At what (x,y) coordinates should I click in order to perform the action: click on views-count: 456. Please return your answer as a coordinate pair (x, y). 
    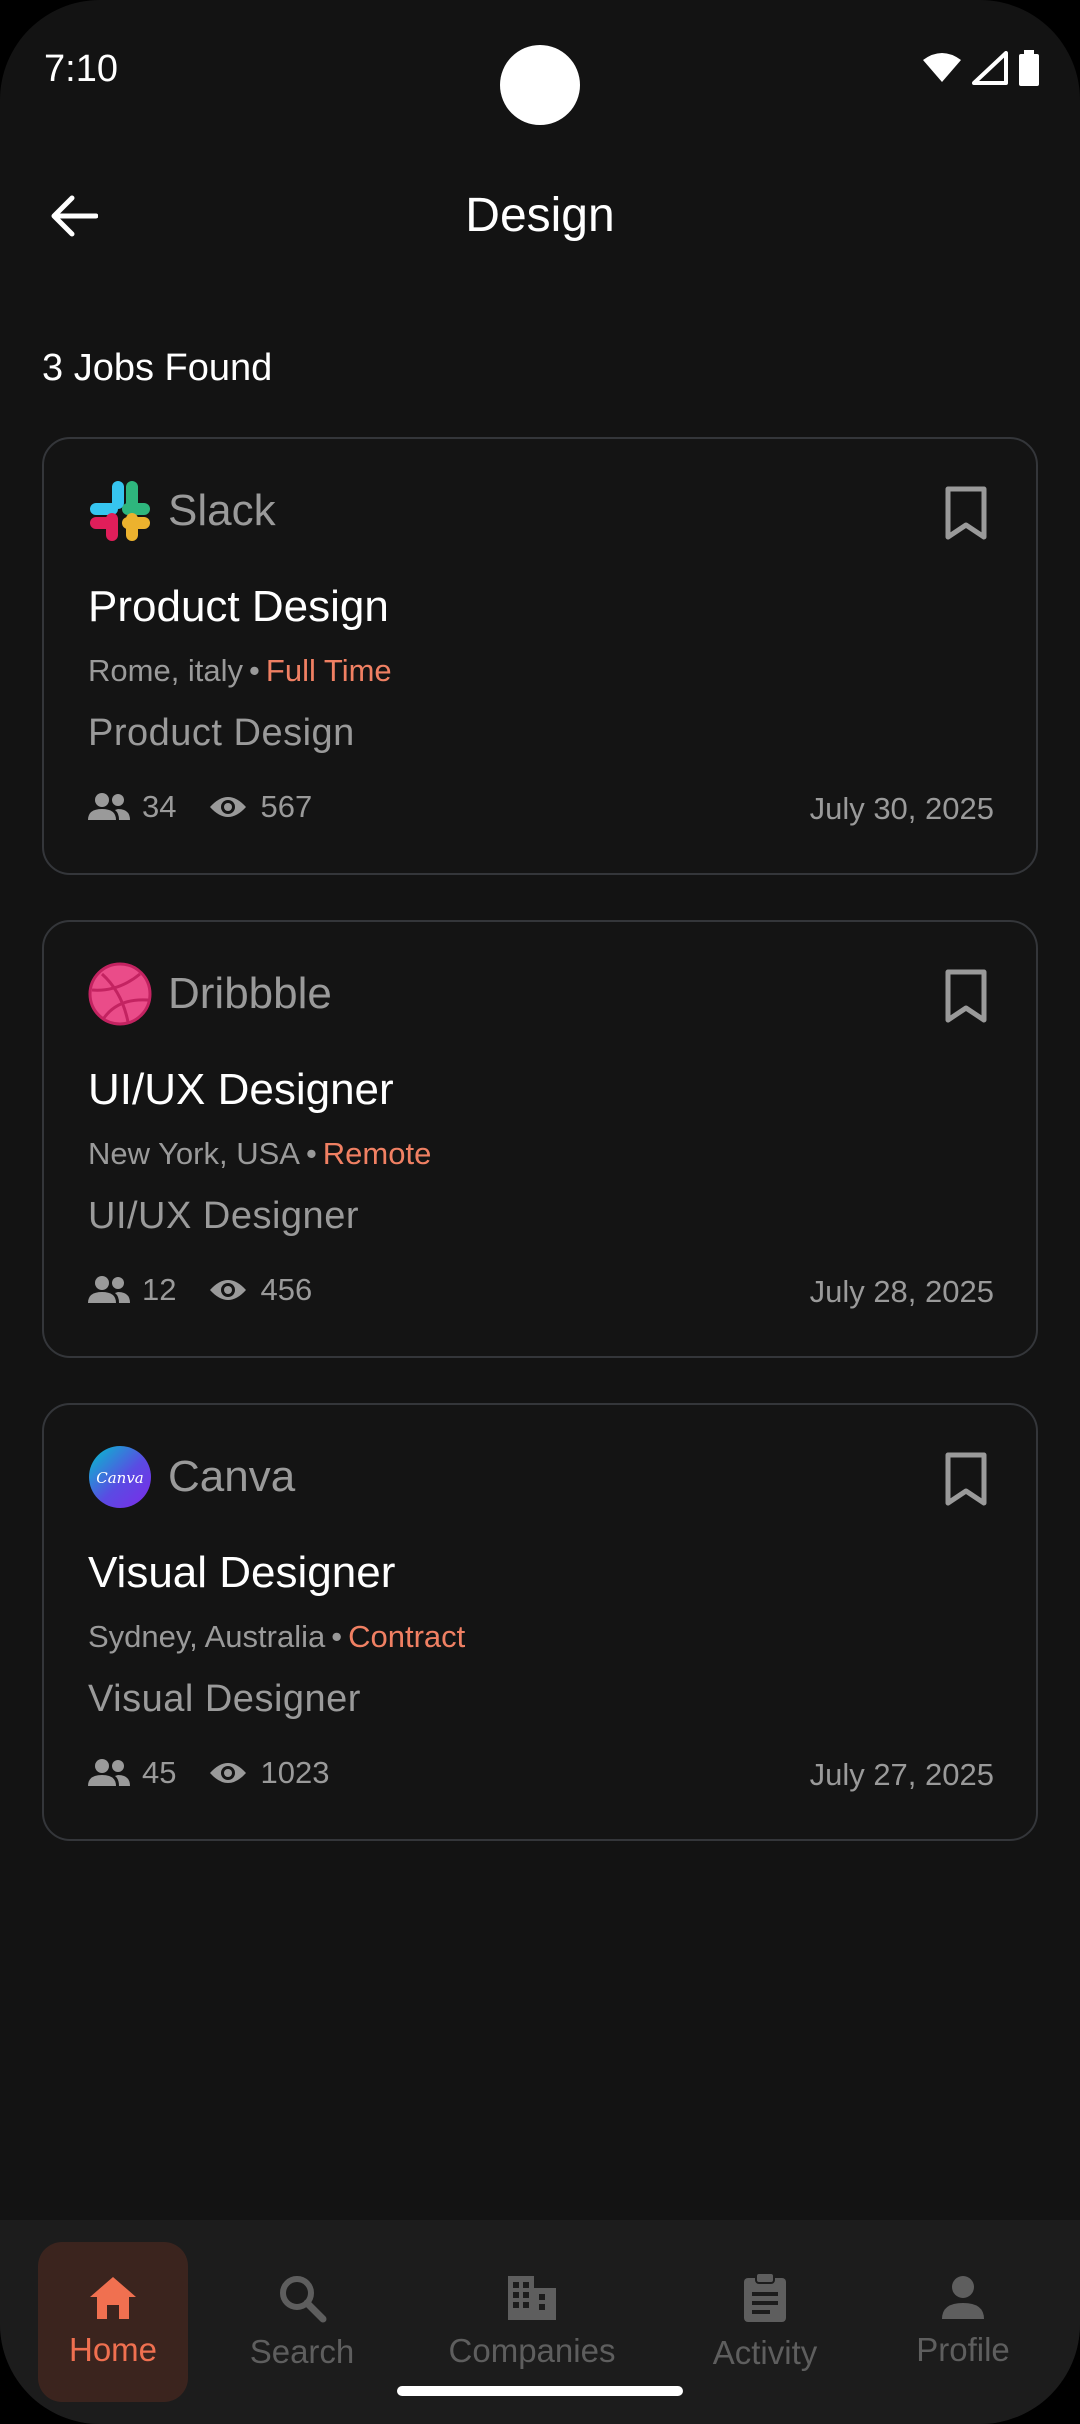
    Looking at the image, I should click on (286, 1289).